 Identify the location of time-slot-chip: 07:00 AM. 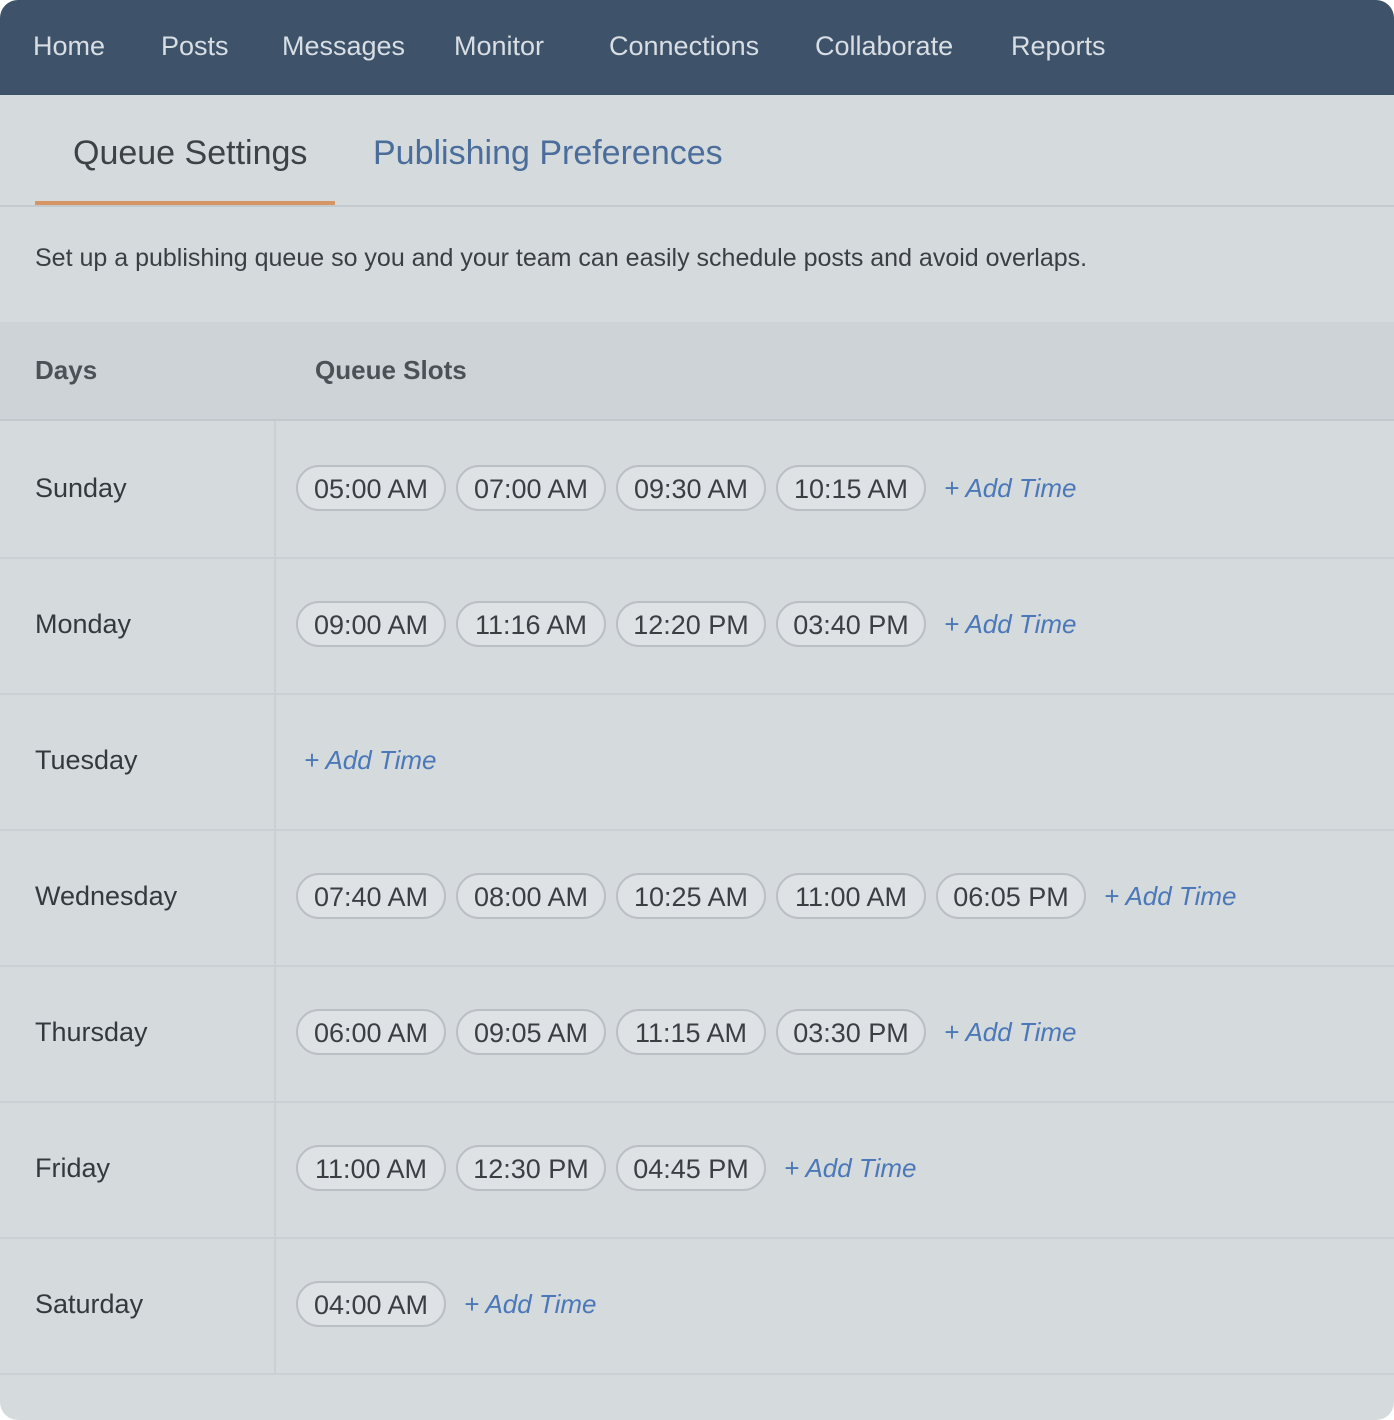
(531, 488).